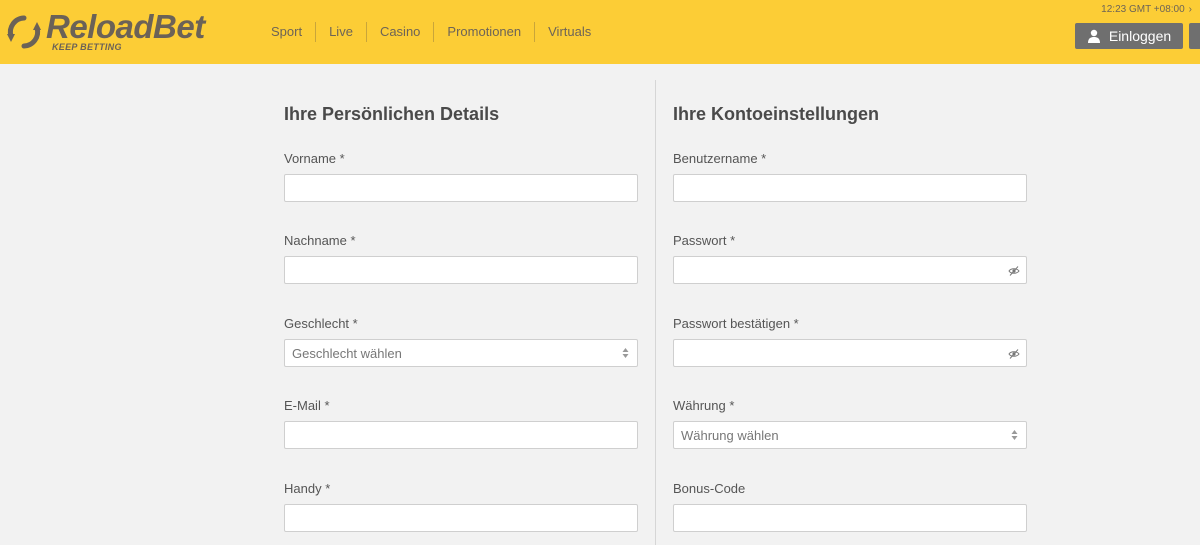  Describe the element at coordinates (1190, 9) in the screenshot. I see `chevron-right-icon: ›` at that location.